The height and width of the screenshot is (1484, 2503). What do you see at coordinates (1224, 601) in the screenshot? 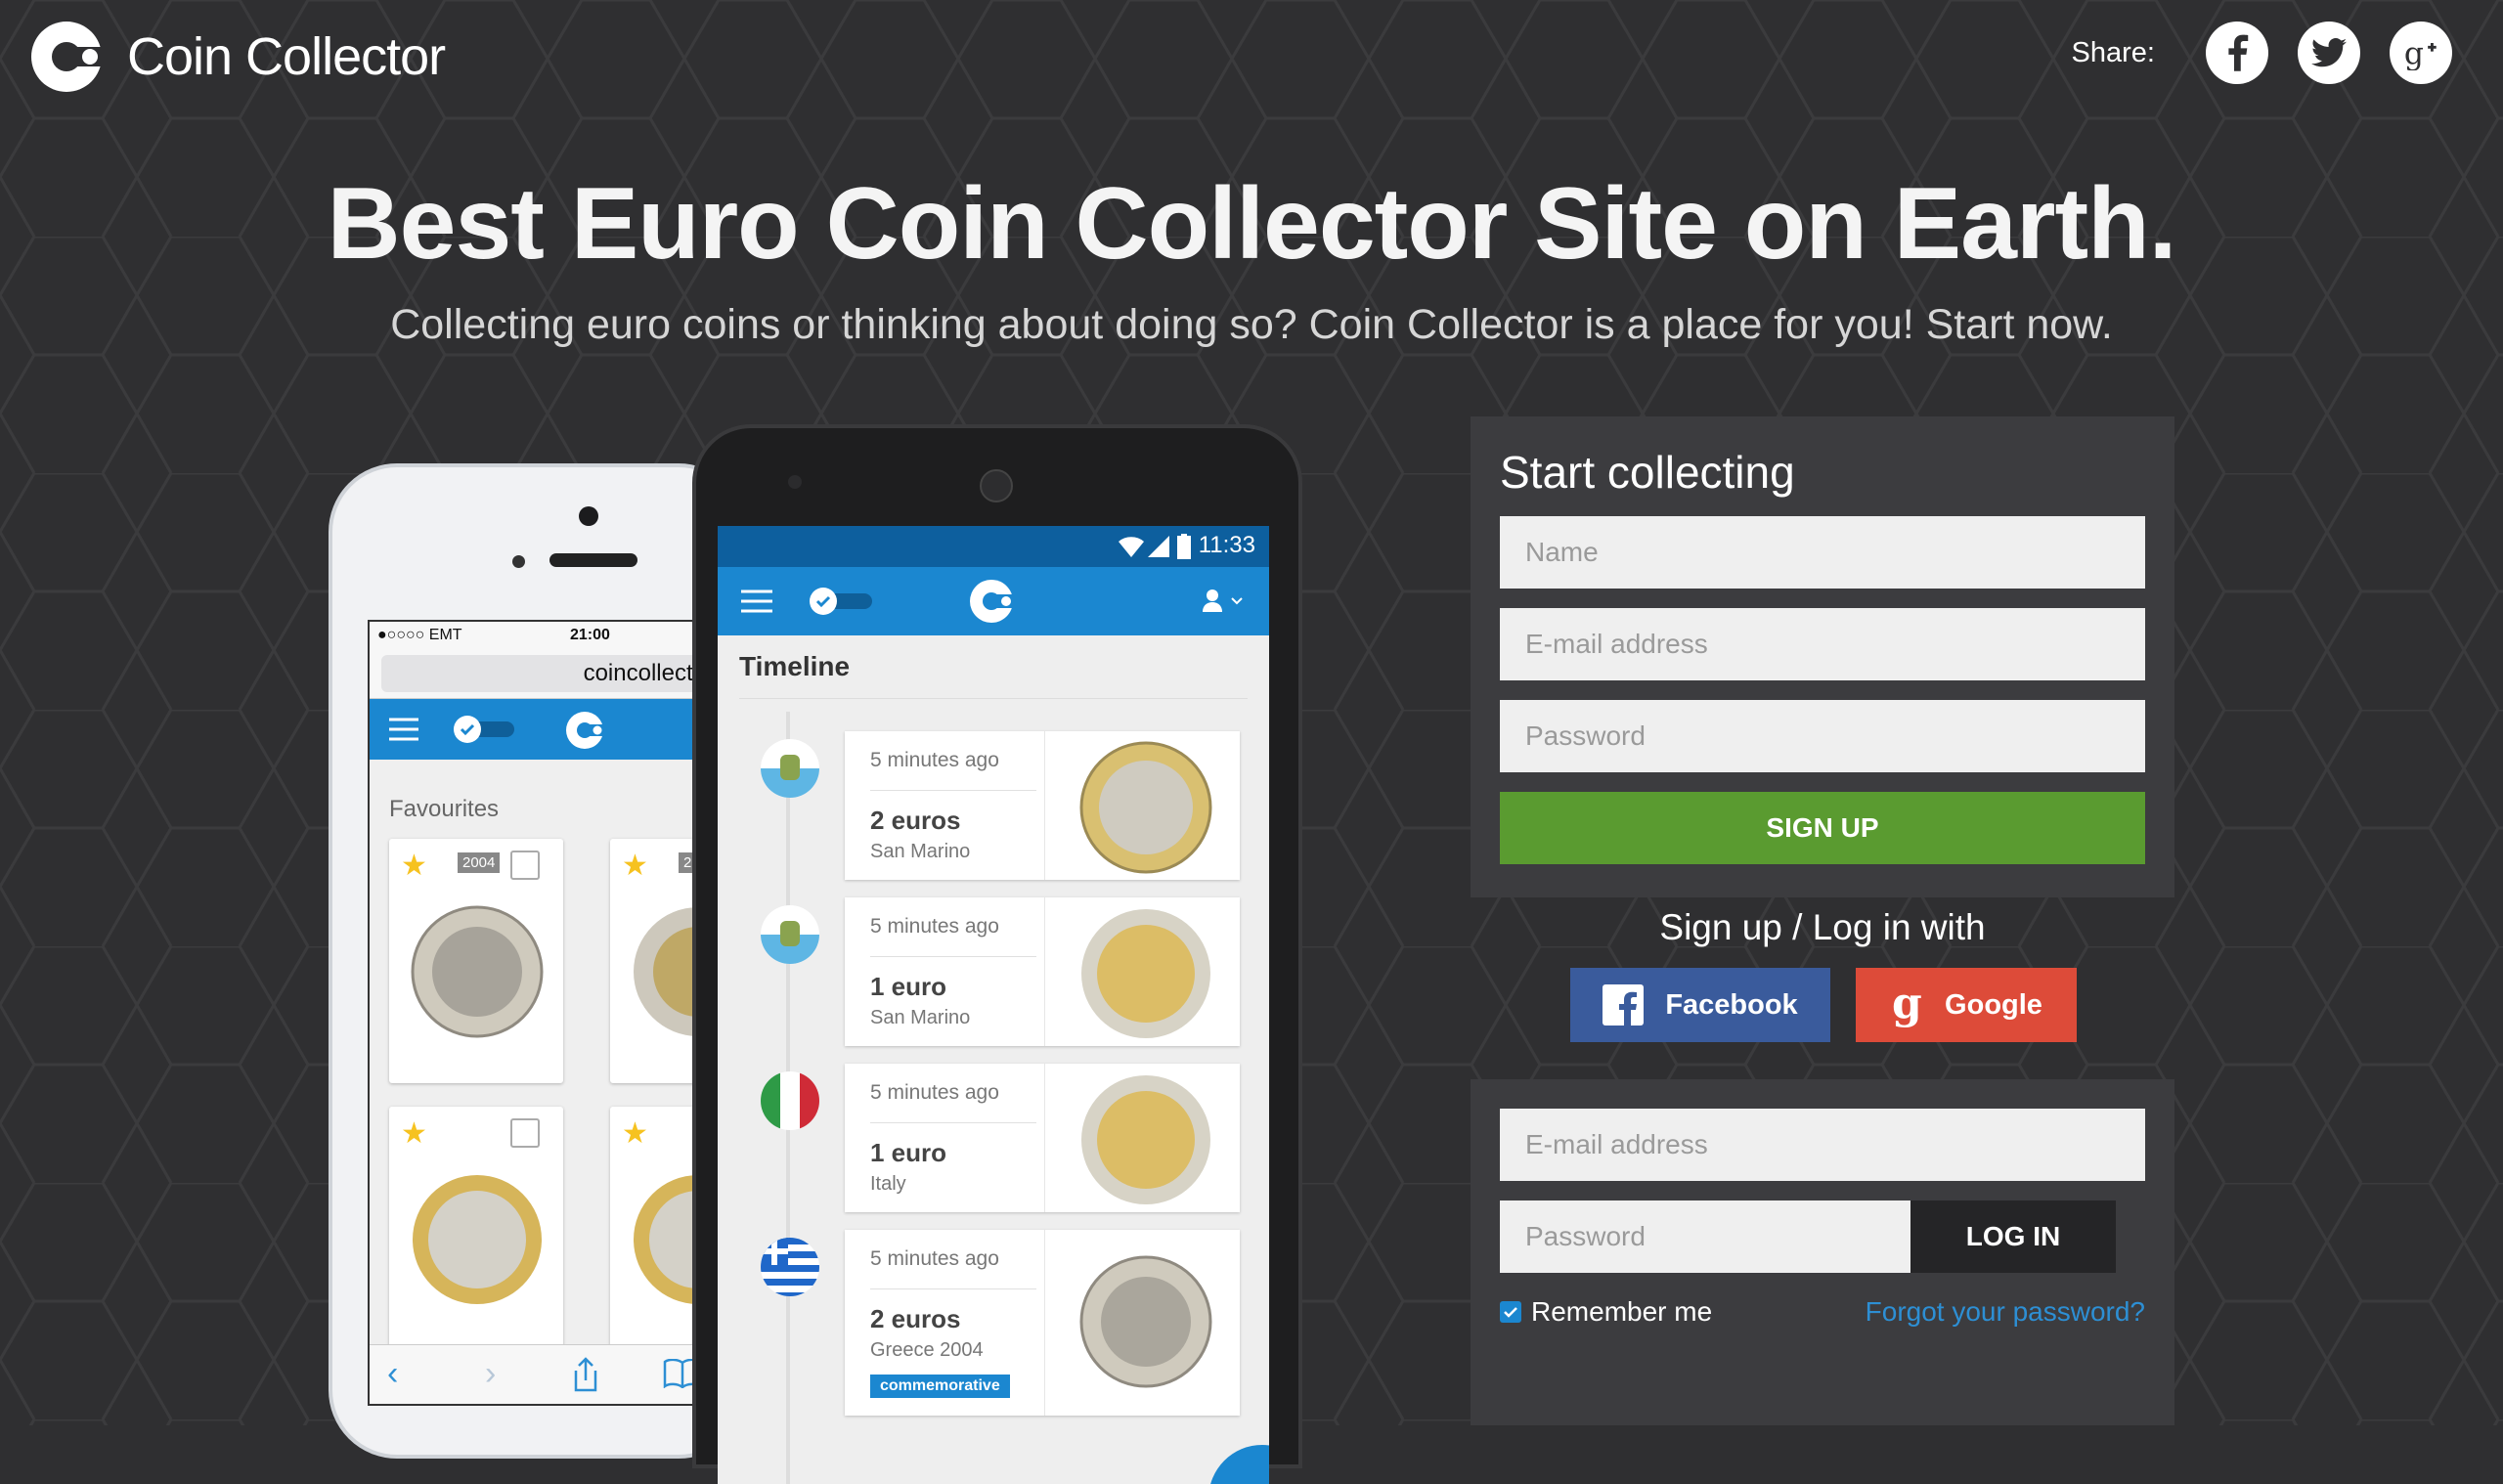
I see `user-menu-icon` at bounding box center [1224, 601].